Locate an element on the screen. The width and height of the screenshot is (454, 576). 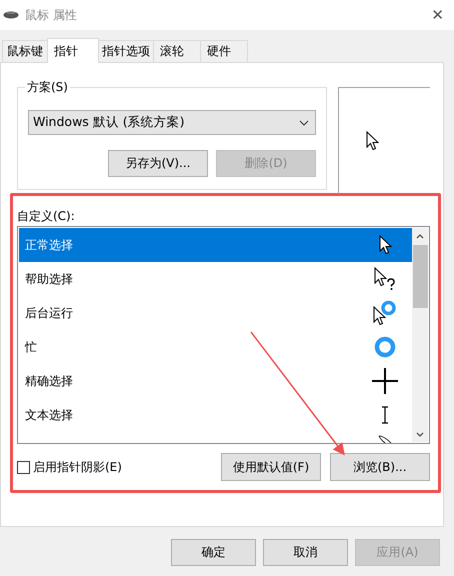
pen-cursor-icon is located at coordinates (385, 439).